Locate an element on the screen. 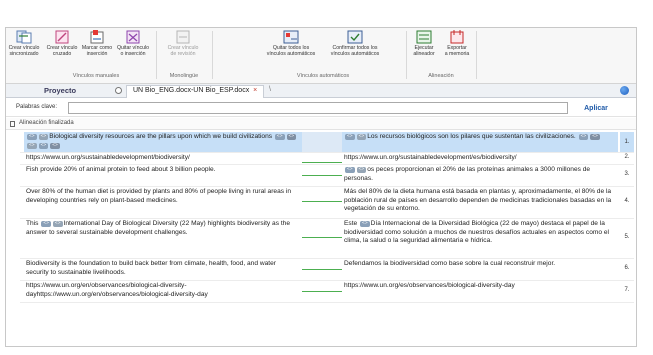  row-number: 4. is located at coordinates (627, 201).